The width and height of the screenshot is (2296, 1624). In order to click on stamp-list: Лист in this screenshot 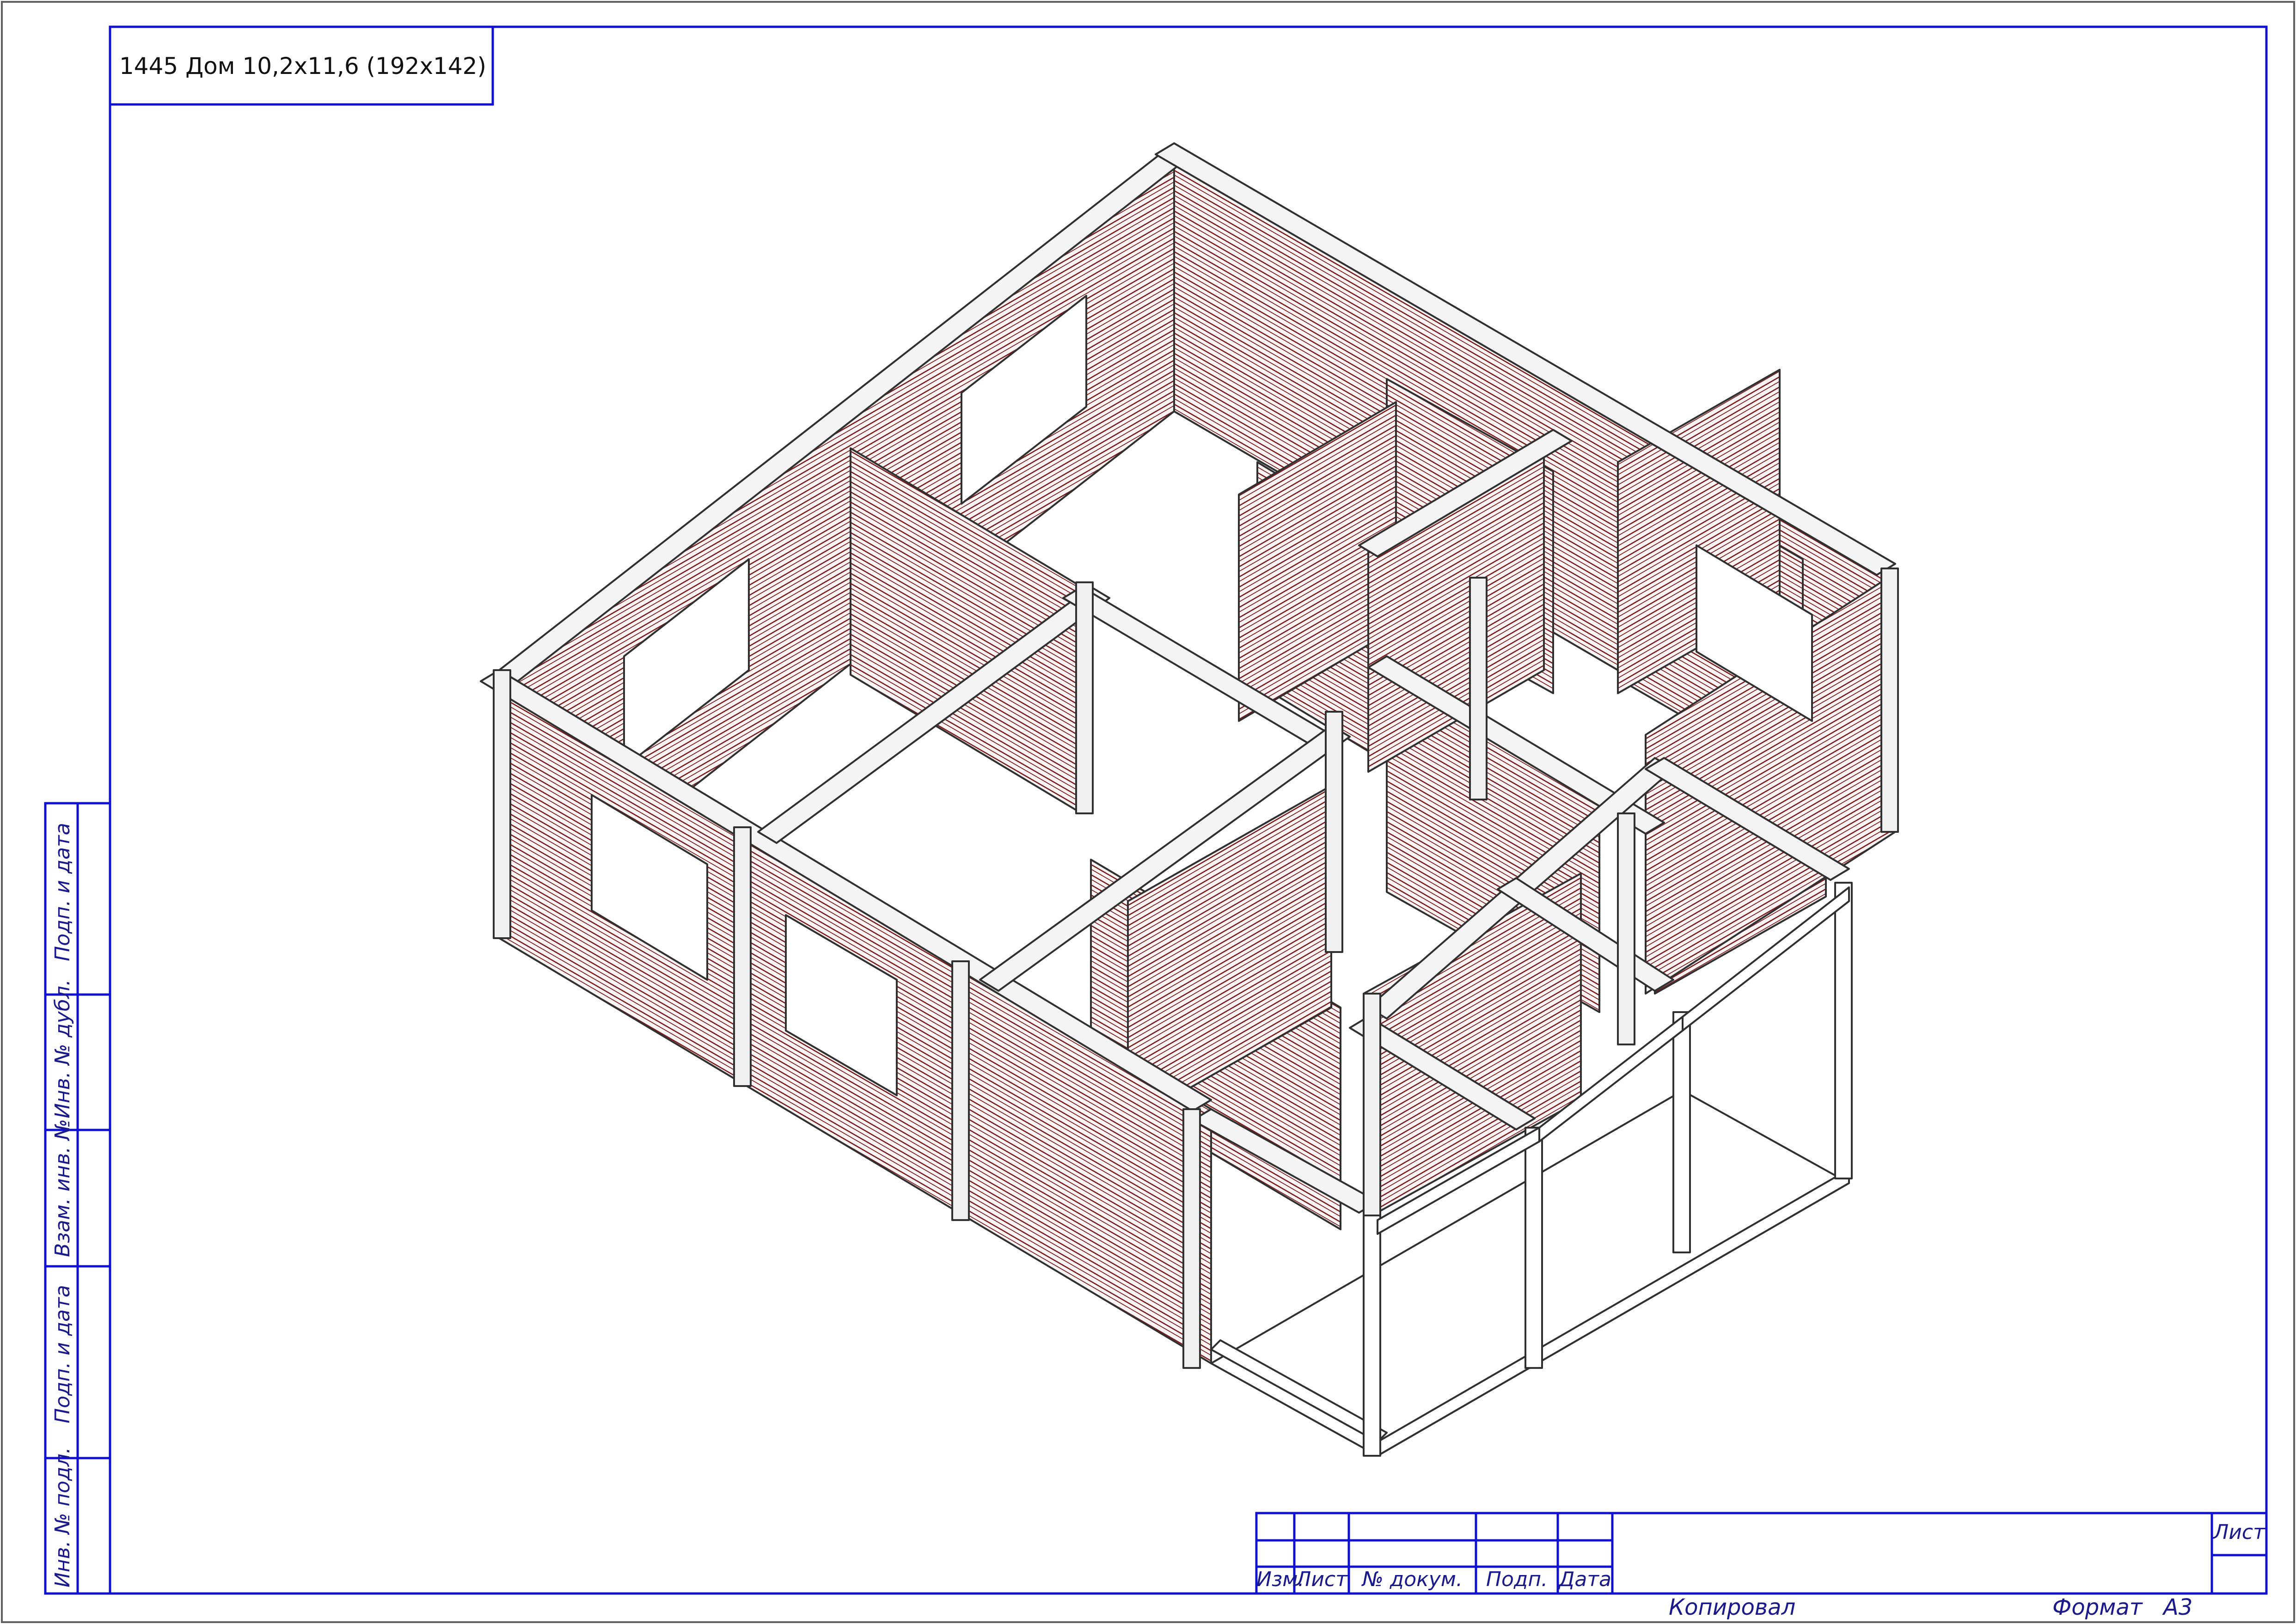, I will do `click(1321, 1579)`.